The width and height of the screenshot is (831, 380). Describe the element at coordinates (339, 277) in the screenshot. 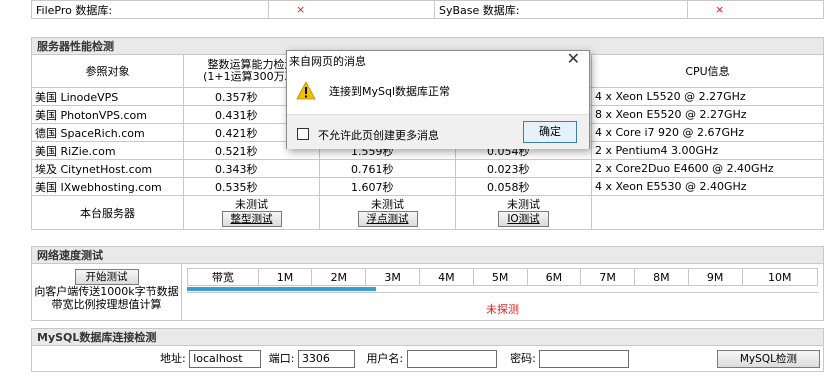

I see `scale-tick: 2M` at that location.